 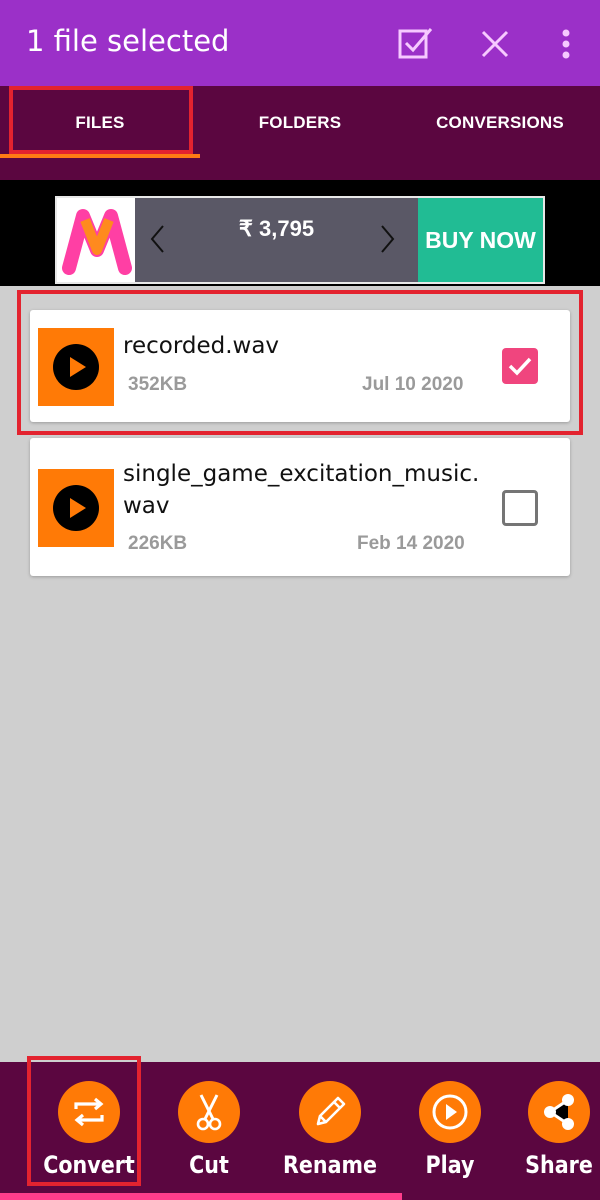 I want to click on file-size: 352KB, so click(x=158, y=384).